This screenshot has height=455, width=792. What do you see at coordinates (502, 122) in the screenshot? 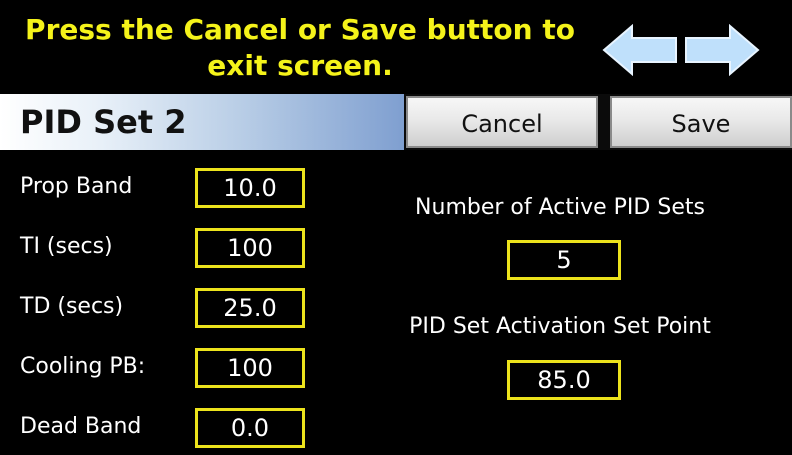
I see `cancel-button: Cancel` at bounding box center [502, 122].